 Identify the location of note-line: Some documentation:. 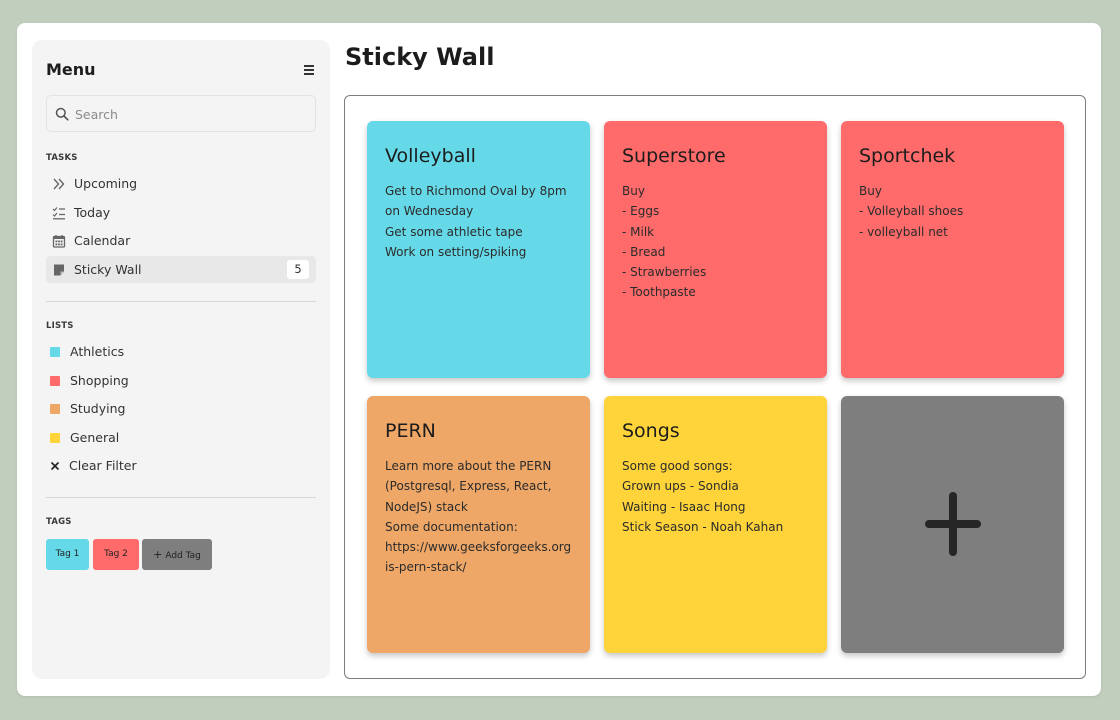
(451, 526).